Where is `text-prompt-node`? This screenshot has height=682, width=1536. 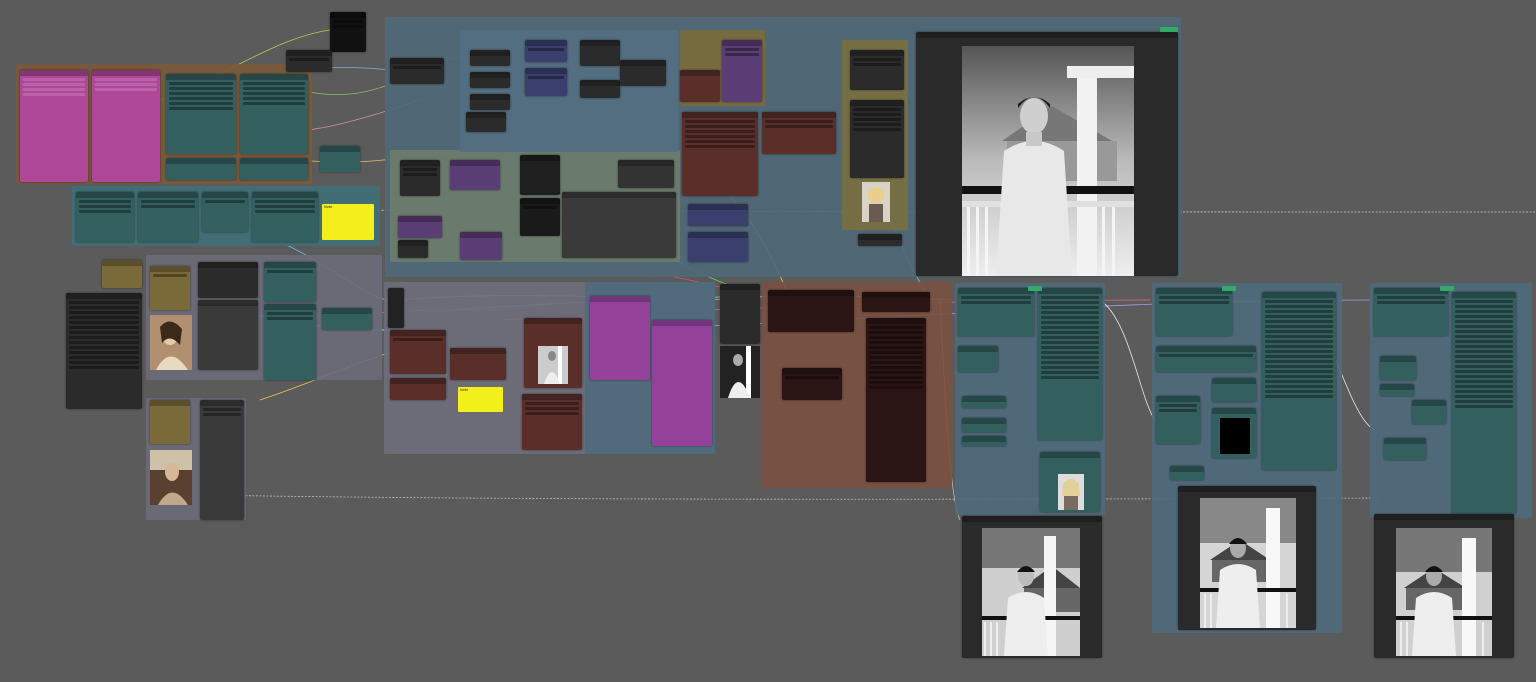
text-prompt-node is located at coordinates (126, 126).